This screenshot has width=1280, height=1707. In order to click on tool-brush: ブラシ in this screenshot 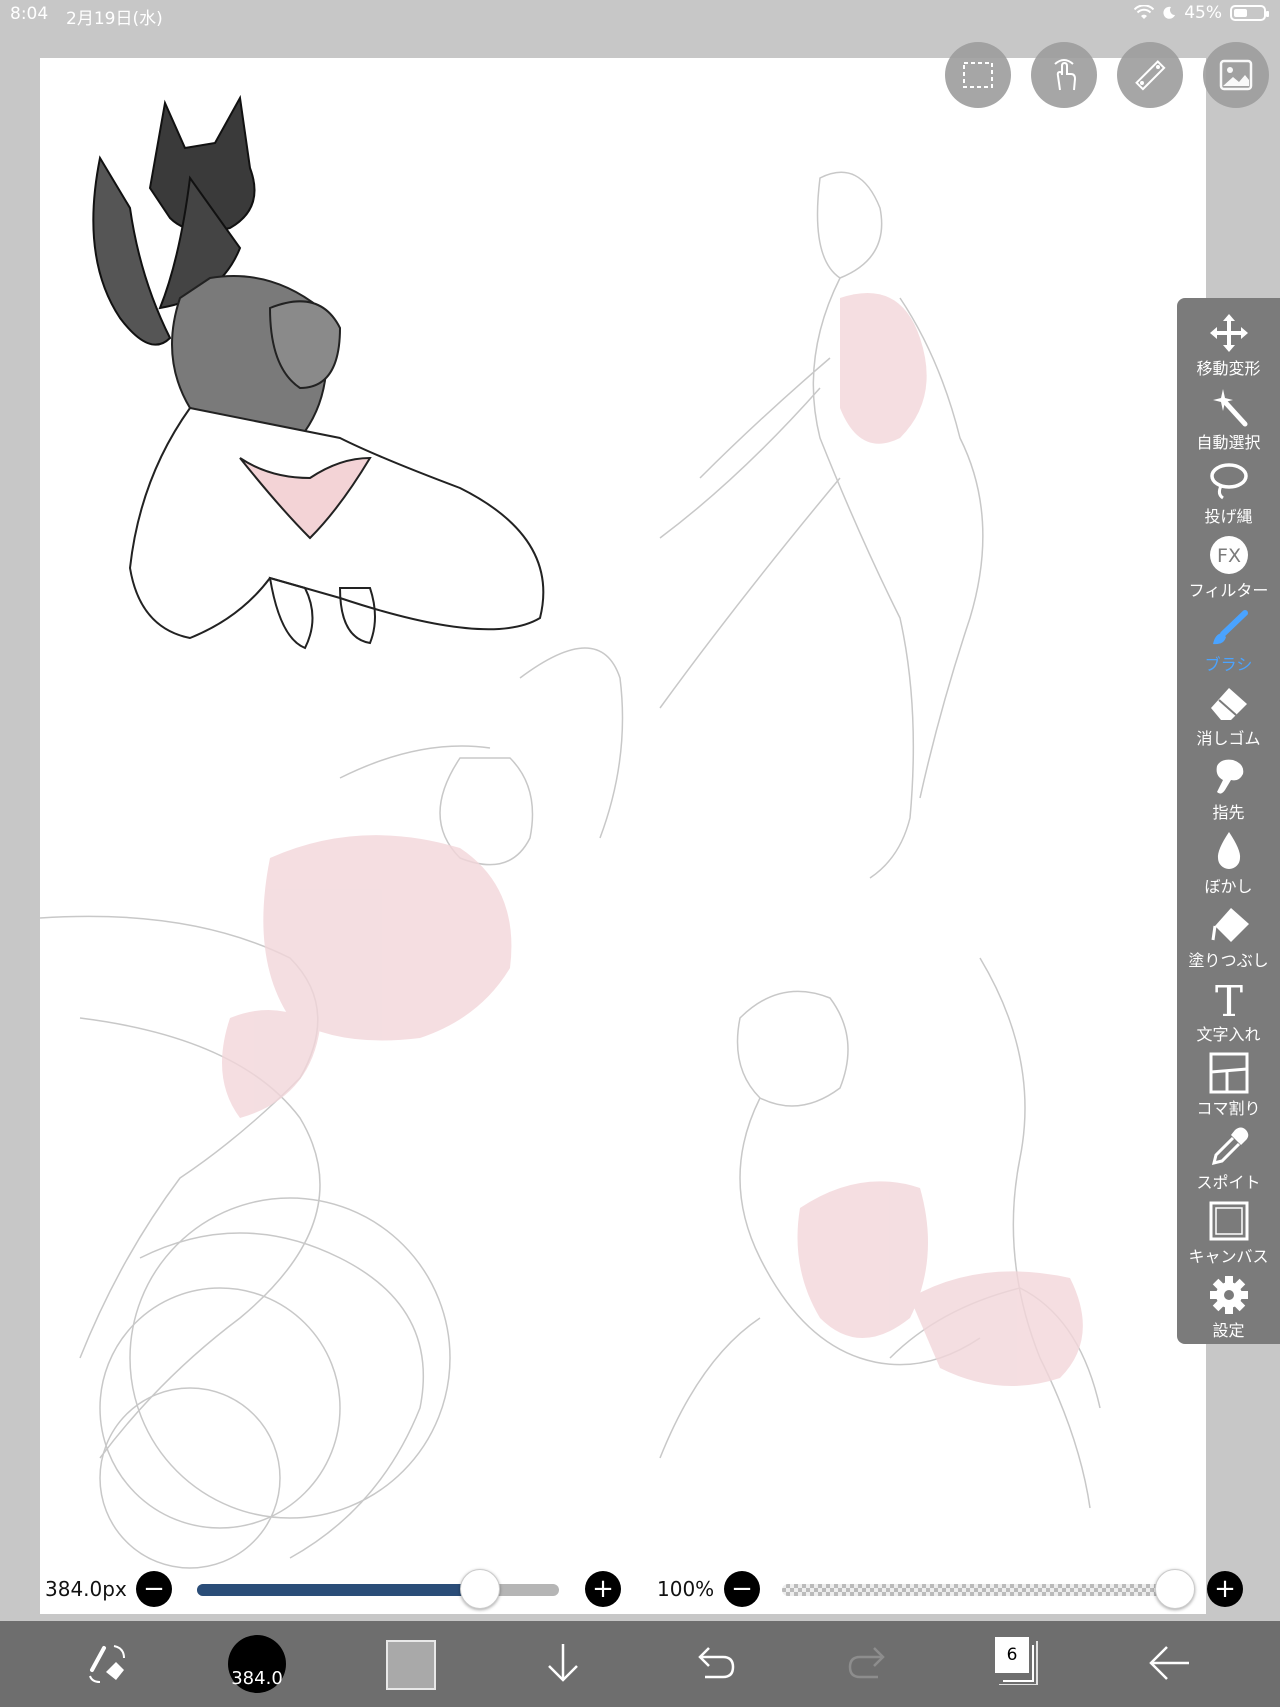, I will do `click(1228, 643)`.